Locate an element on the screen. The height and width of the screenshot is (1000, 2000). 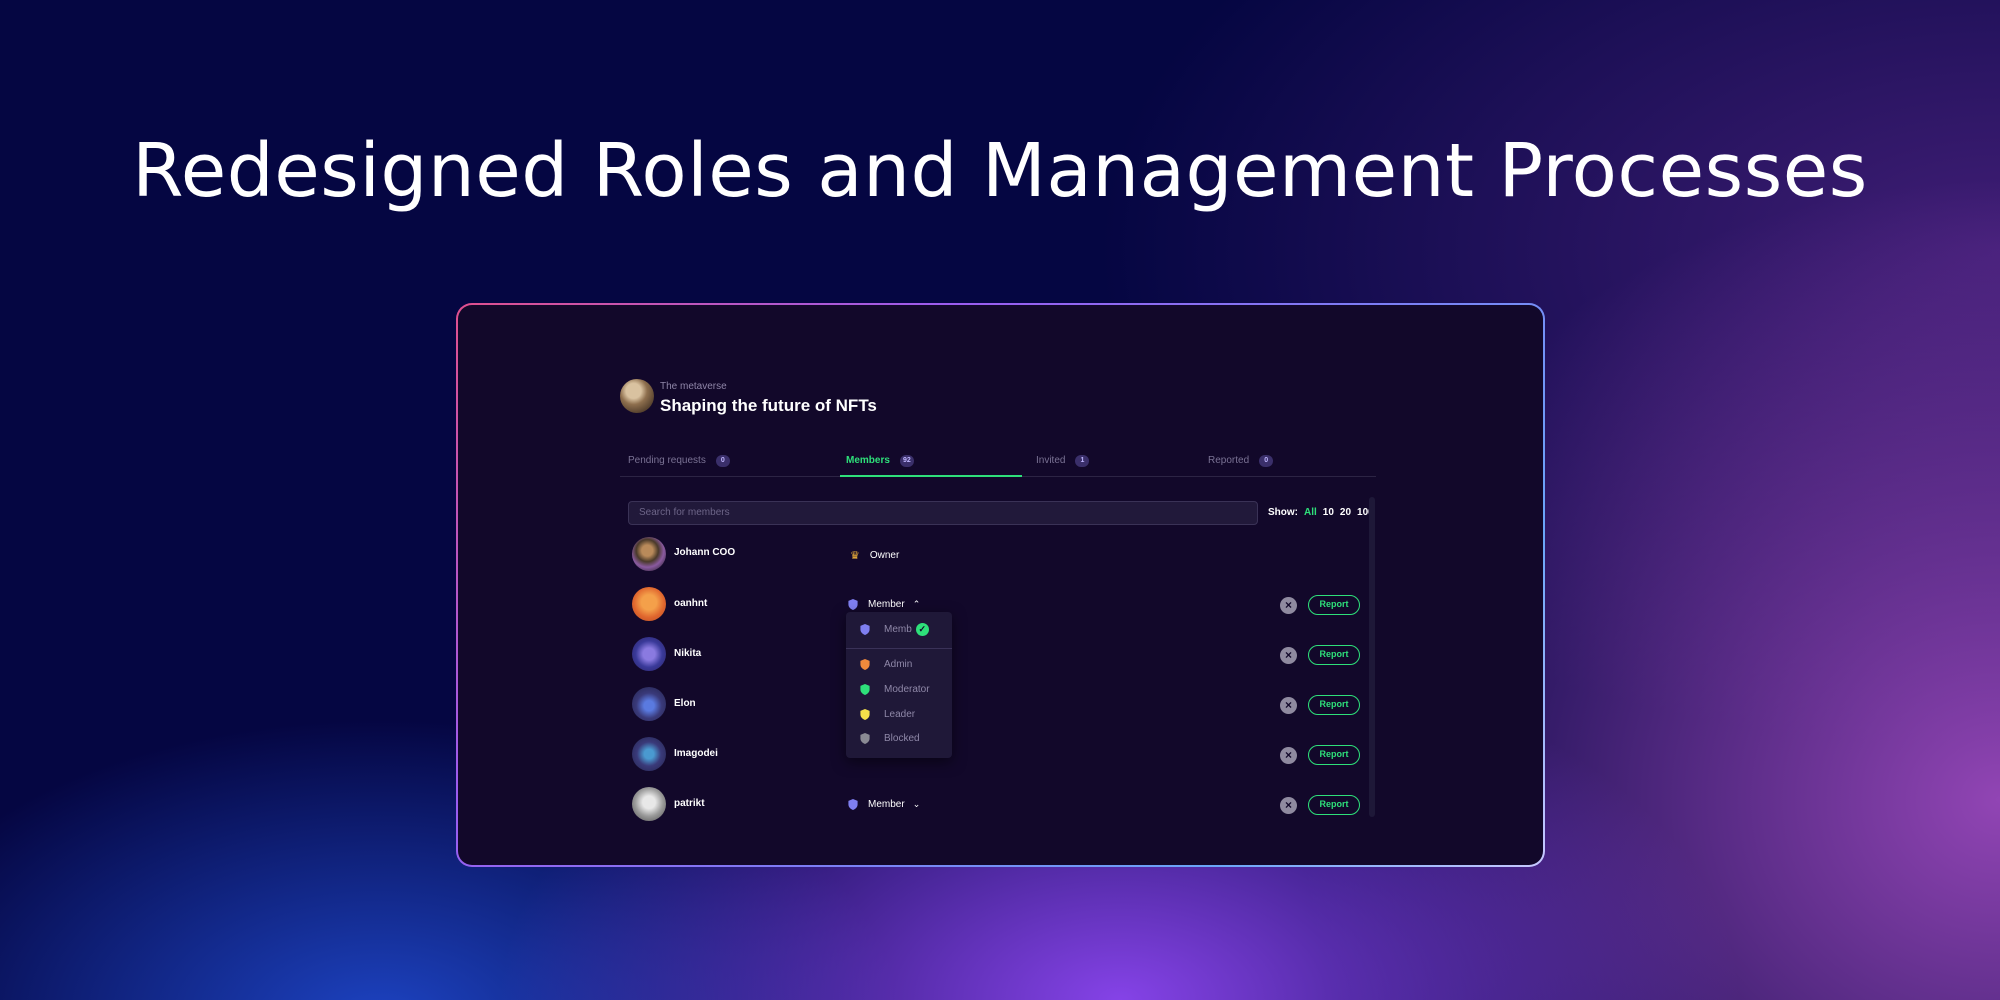
member-row: oanhnt Member ⌃ × Report is located at coordinates (1000, 605).